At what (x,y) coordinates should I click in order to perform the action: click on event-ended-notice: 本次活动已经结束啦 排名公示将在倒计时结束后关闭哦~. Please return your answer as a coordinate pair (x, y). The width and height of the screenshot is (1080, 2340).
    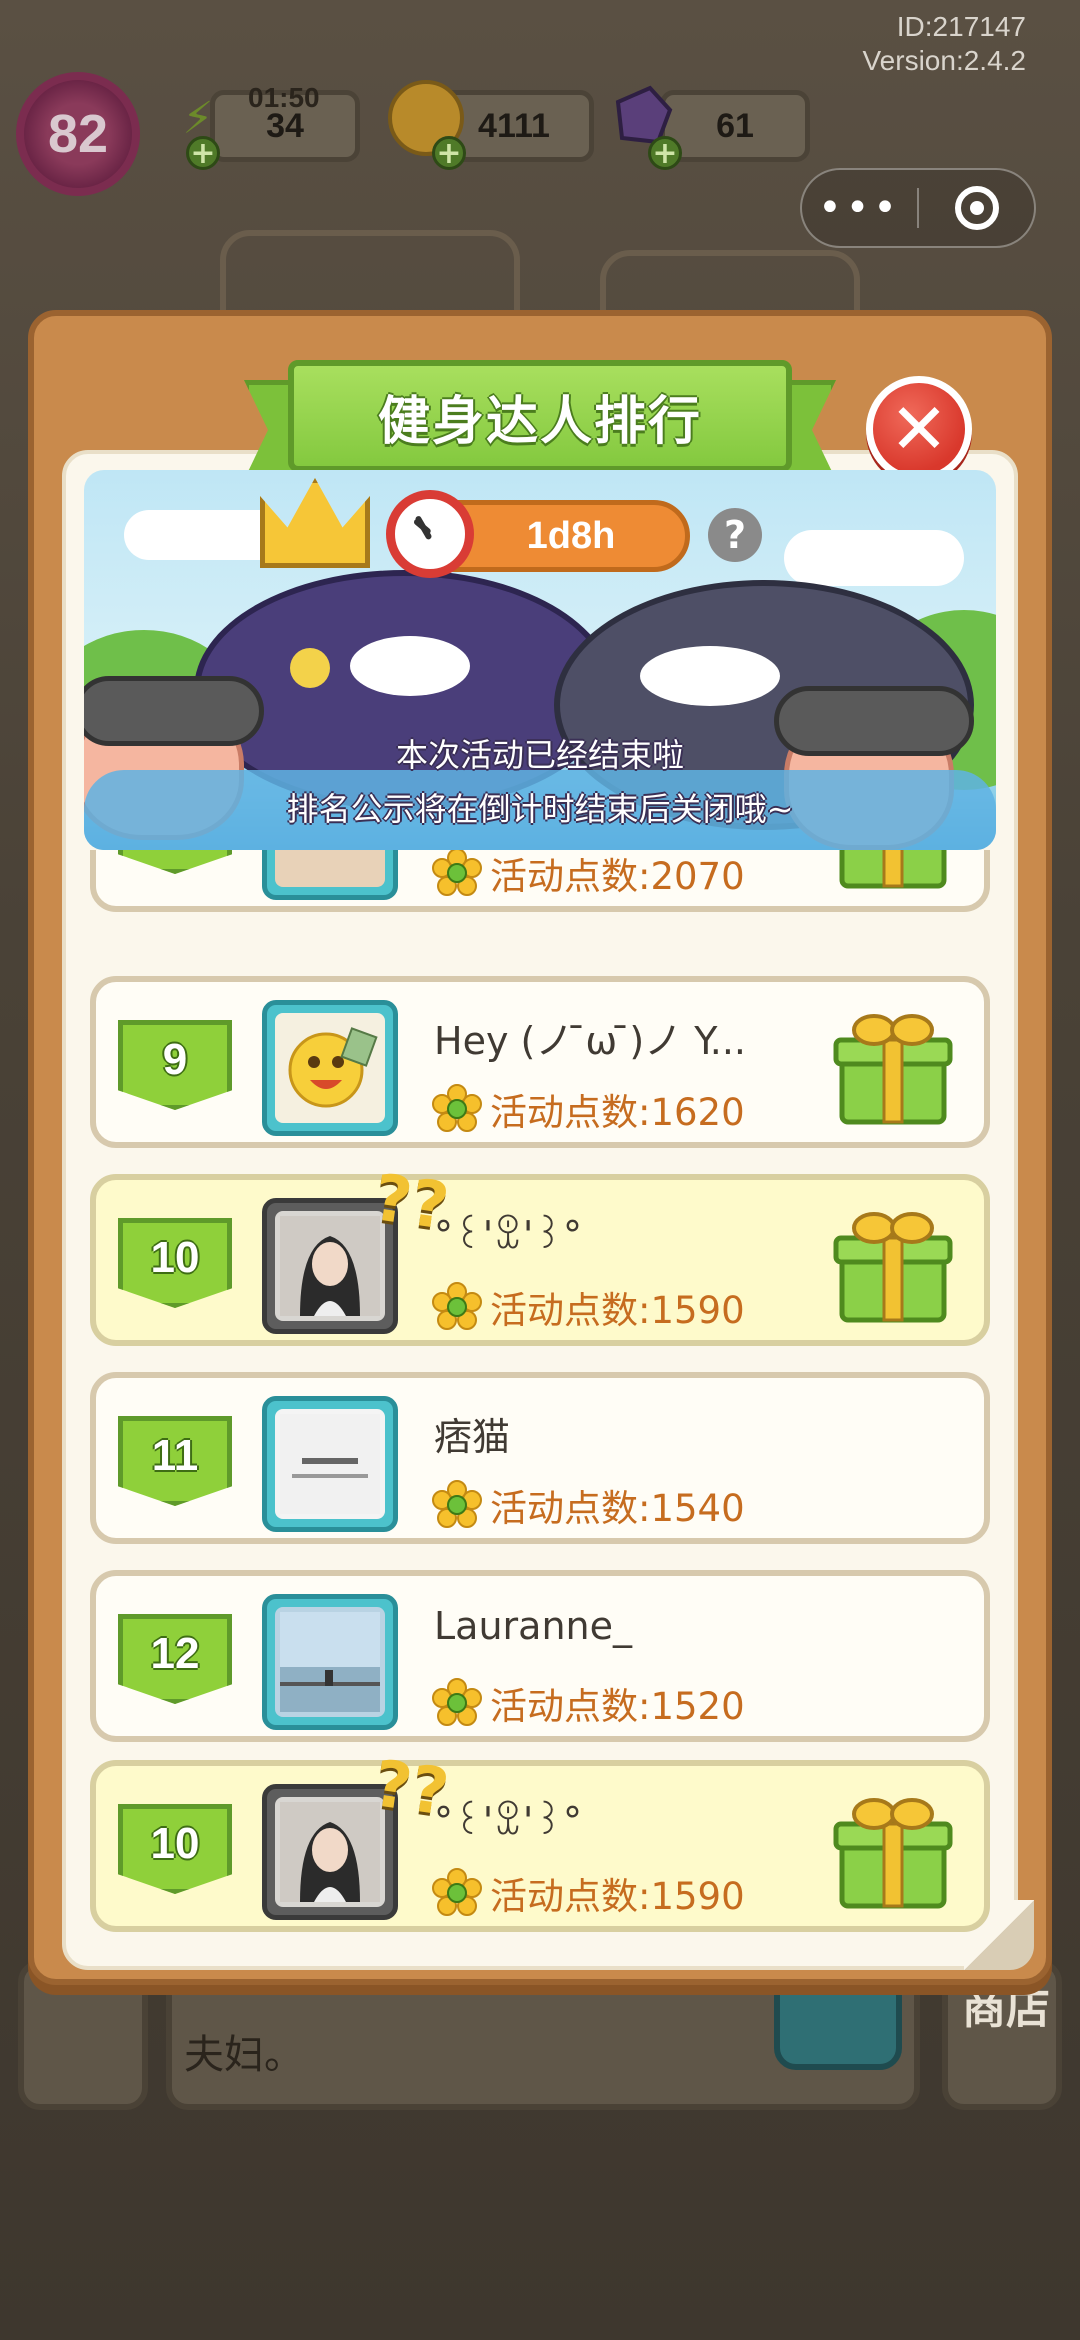
    Looking at the image, I should click on (540, 782).